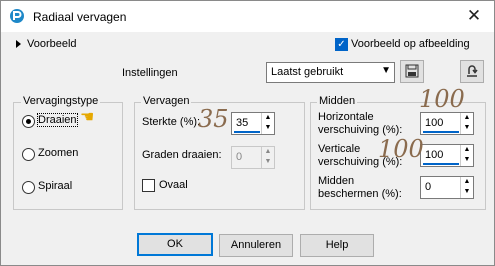  I want to click on h-offset-value: 100, so click(434, 123).